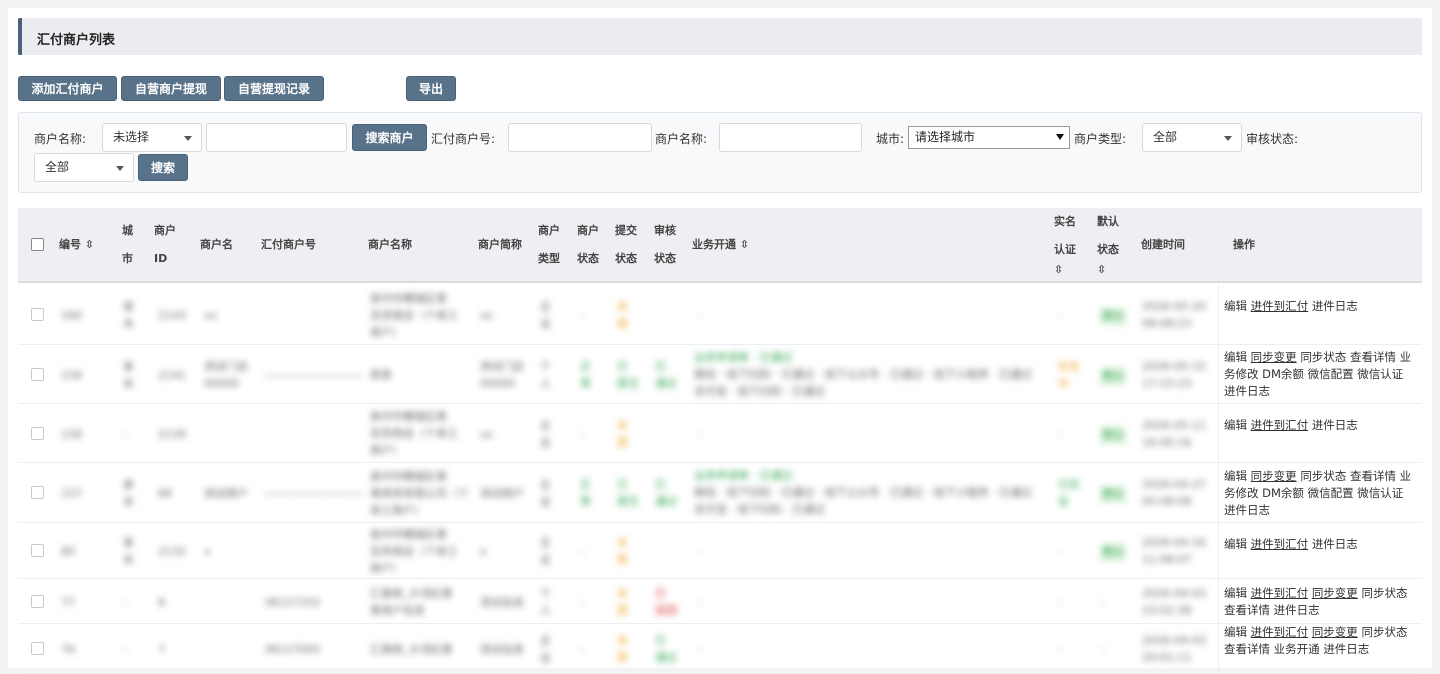 Image resolution: width=1440 pixels, height=674 pixels. I want to click on cell-business-line: 支付宝 · 线下扫码 · 已通过, so click(759, 509).